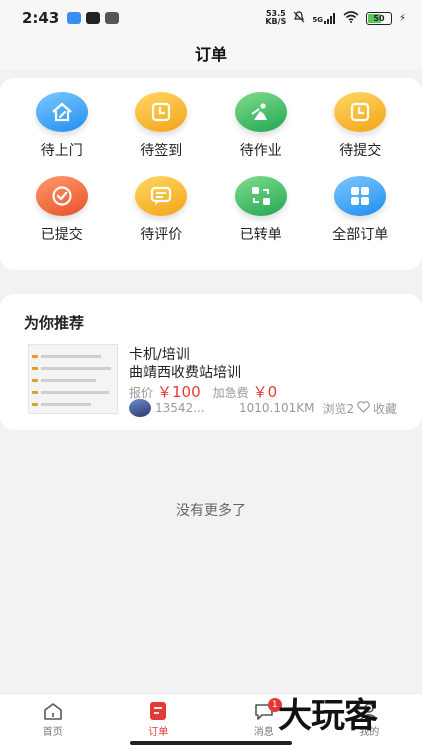  I want to click on app-notification-icon, so click(93, 18).